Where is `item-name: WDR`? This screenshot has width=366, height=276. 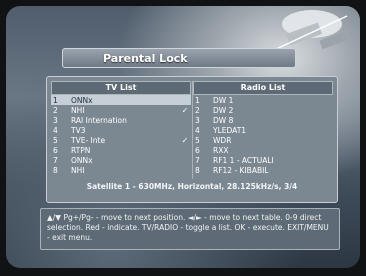 item-name: WDR is located at coordinates (222, 140).